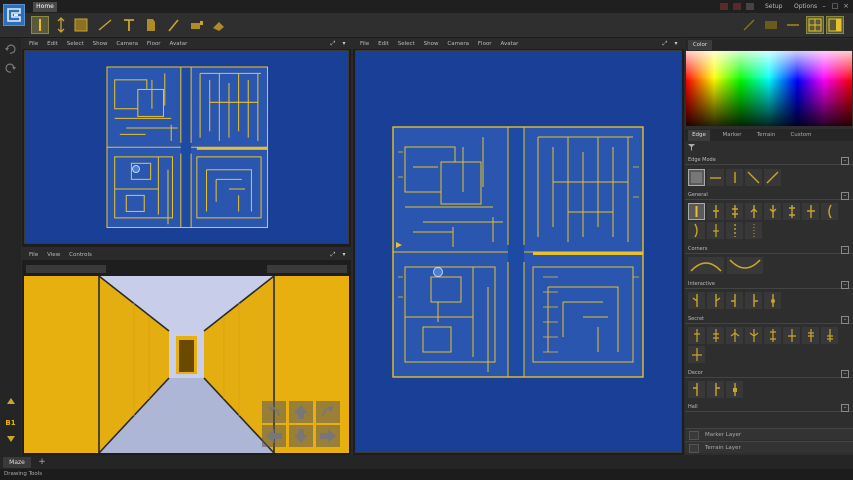  Describe the element at coordinates (696, 335) in the screenshot. I see `secret-door-a` at that location.